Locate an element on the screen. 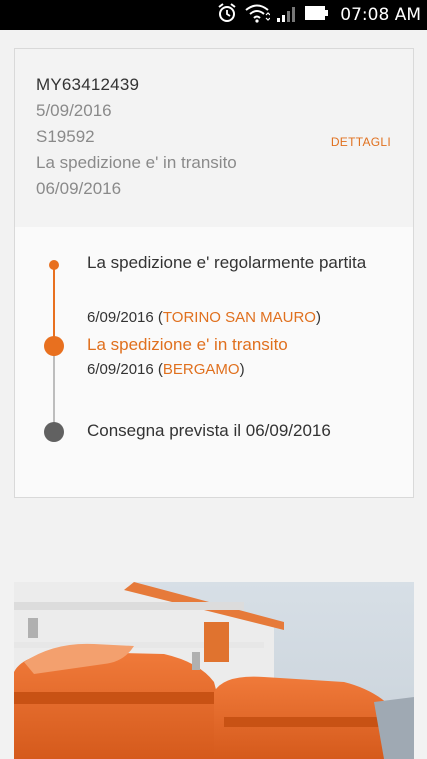  timeline-dot-current is located at coordinates (54, 346).